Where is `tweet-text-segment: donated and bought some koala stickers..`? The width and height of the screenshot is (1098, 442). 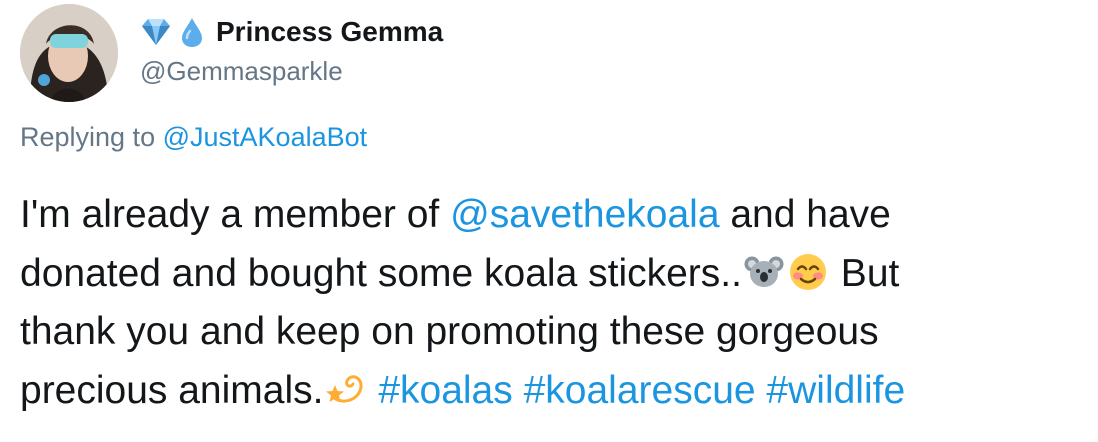
tweet-text-segment: donated and bought some koala stickers.. is located at coordinates (381, 273).